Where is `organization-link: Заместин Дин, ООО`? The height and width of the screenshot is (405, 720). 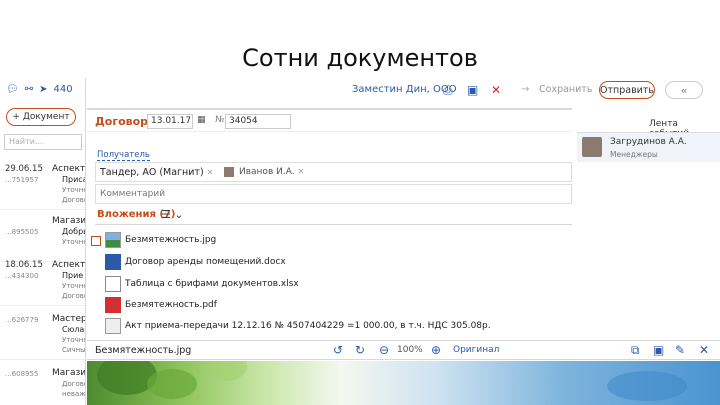 organization-link: Заместин Дин, ООО is located at coordinates (404, 89).